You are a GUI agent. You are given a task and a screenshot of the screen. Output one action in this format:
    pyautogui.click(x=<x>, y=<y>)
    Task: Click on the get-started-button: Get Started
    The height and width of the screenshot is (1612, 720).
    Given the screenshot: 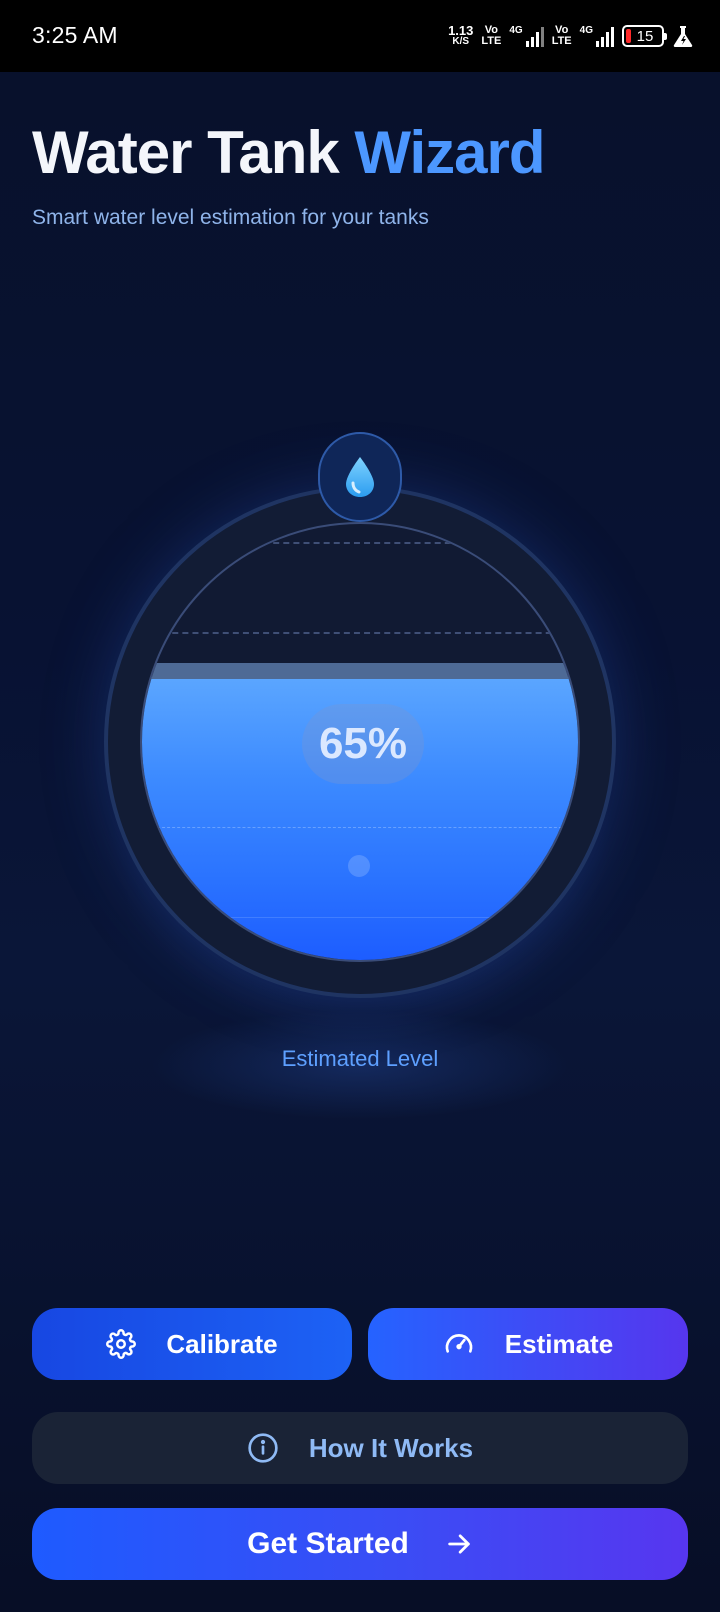 What is the action you would take?
    pyautogui.click(x=360, y=1544)
    